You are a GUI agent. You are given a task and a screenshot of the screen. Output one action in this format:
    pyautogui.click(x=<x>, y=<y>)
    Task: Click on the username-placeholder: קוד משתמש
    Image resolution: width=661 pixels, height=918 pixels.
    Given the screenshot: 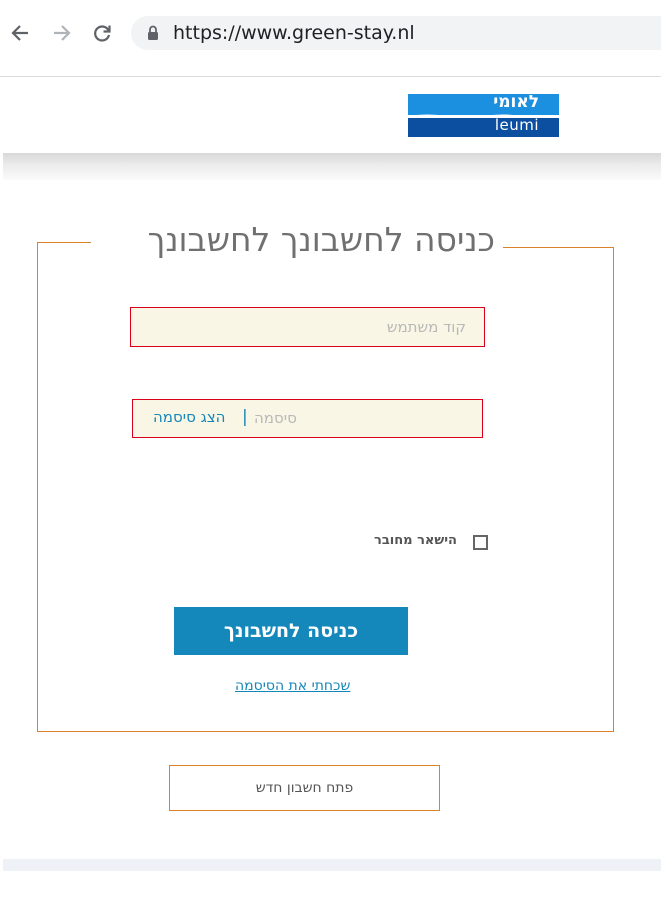 What is the action you would take?
    pyautogui.click(x=426, y=327)
    